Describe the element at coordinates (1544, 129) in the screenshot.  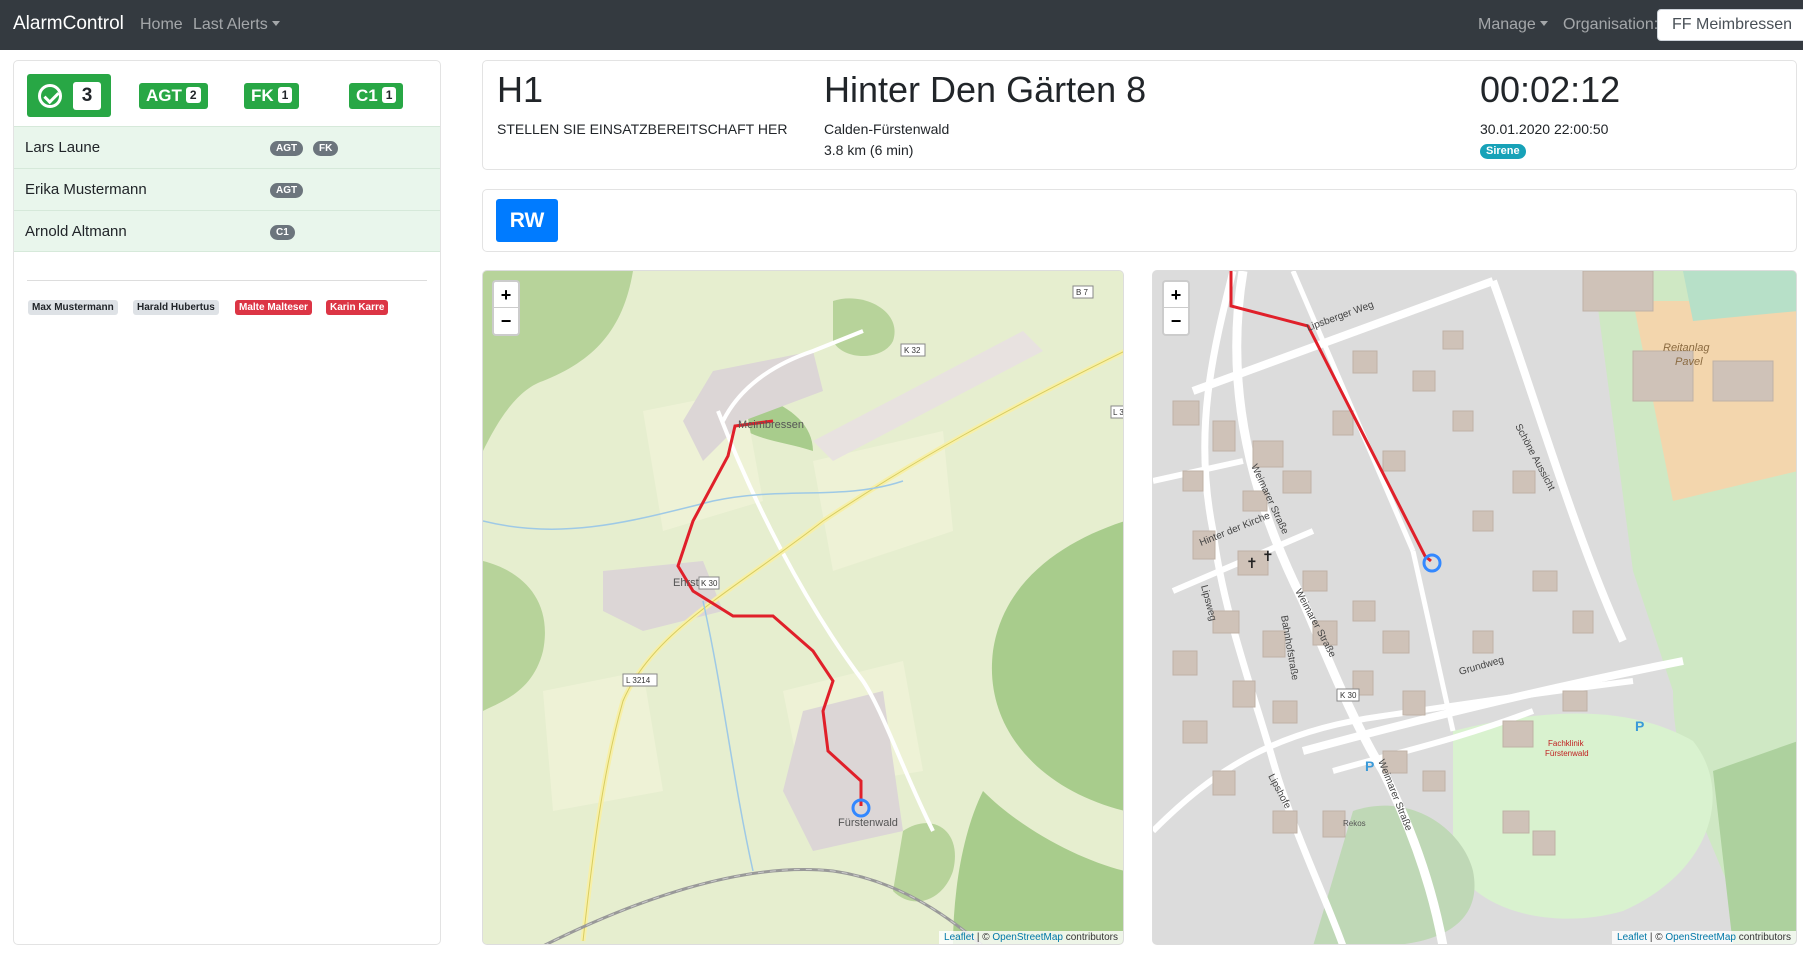
I see `alarm-datetime: 30.01.2020 22:00:50` at that location.